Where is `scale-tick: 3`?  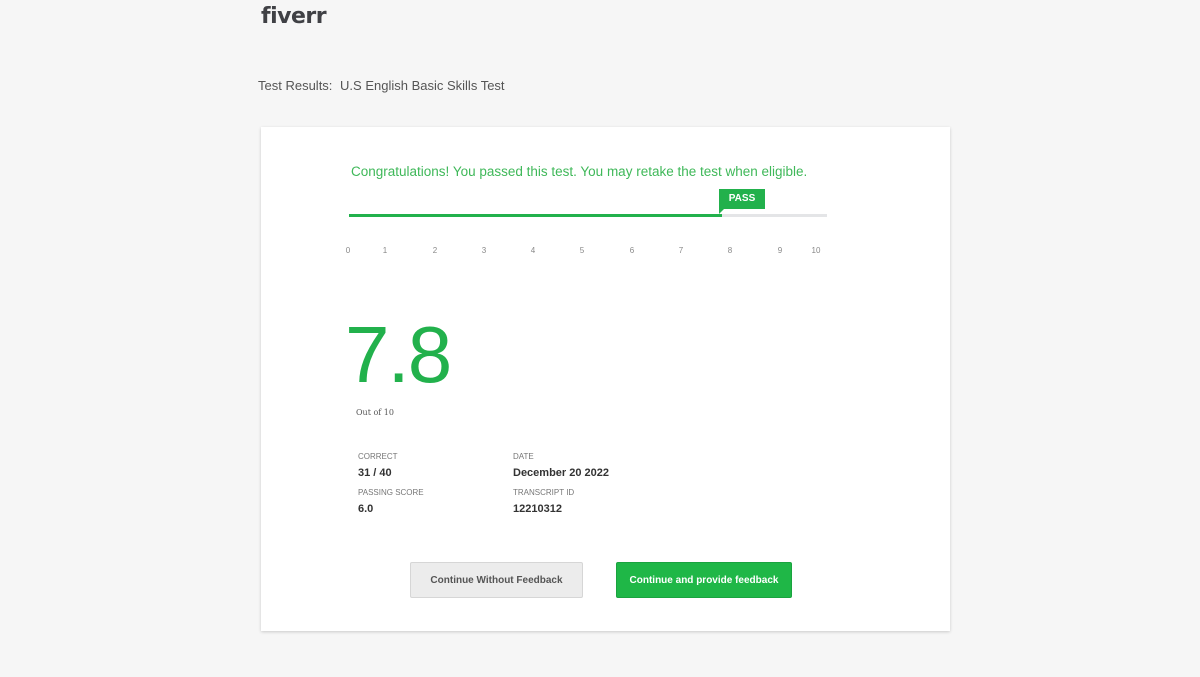
scale-tick: 3 is located at coordinates (484, 250).